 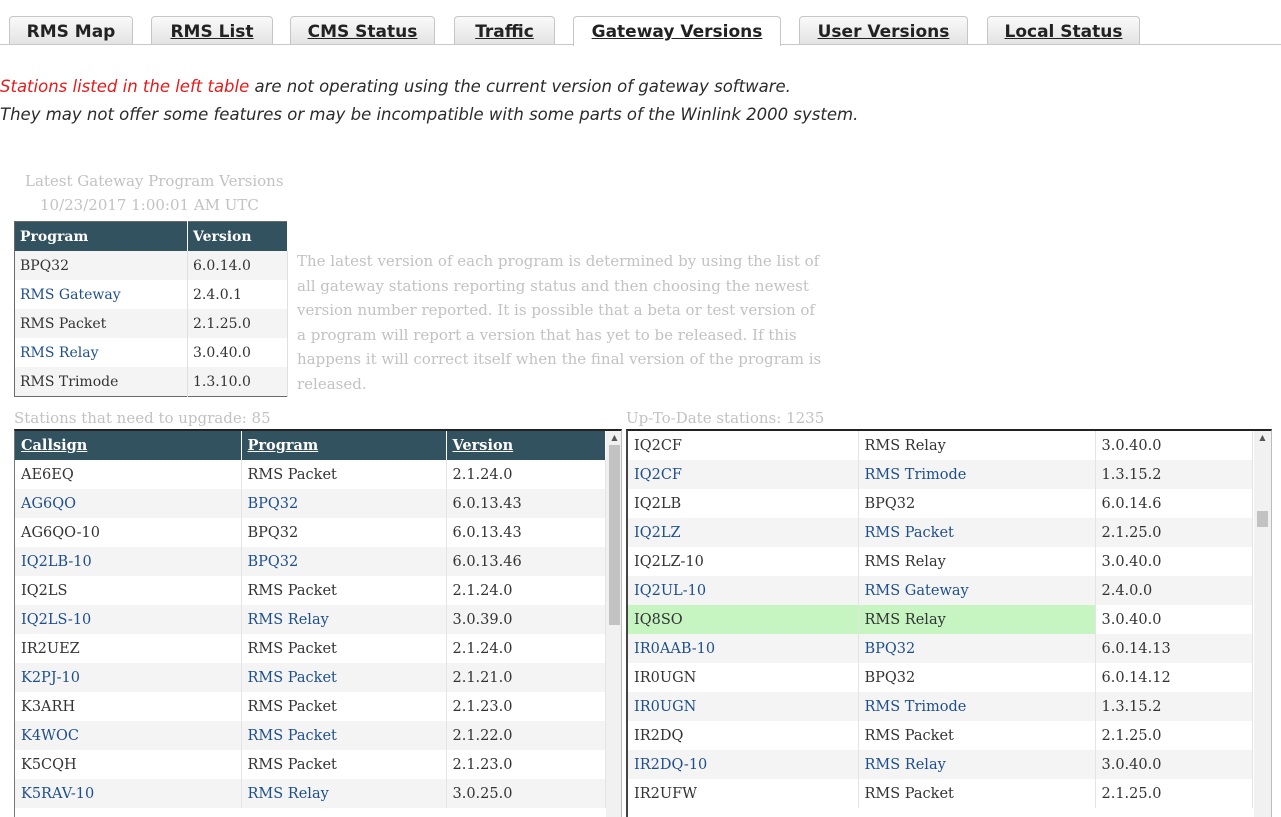 What do you see at coordinates (743, 590) in the screenshot?
I see `callsign: IQ2UL-10` at bounding box center [743, 590].